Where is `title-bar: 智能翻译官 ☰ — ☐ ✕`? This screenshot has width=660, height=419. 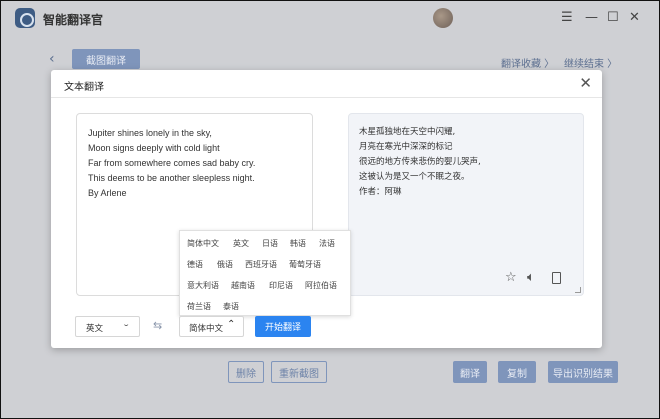
title-bar: 智能翻译官 ☰ — ☐ ✕ is located at coordinates (330, 18).